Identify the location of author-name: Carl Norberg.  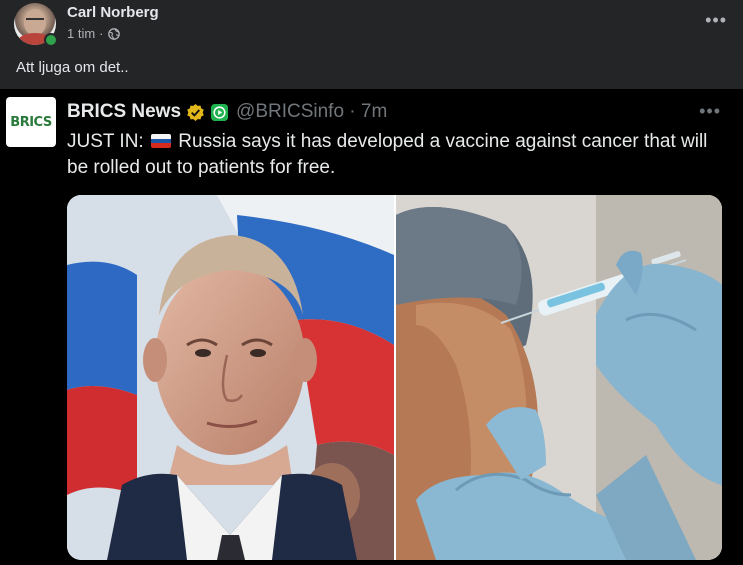
(113, 12).